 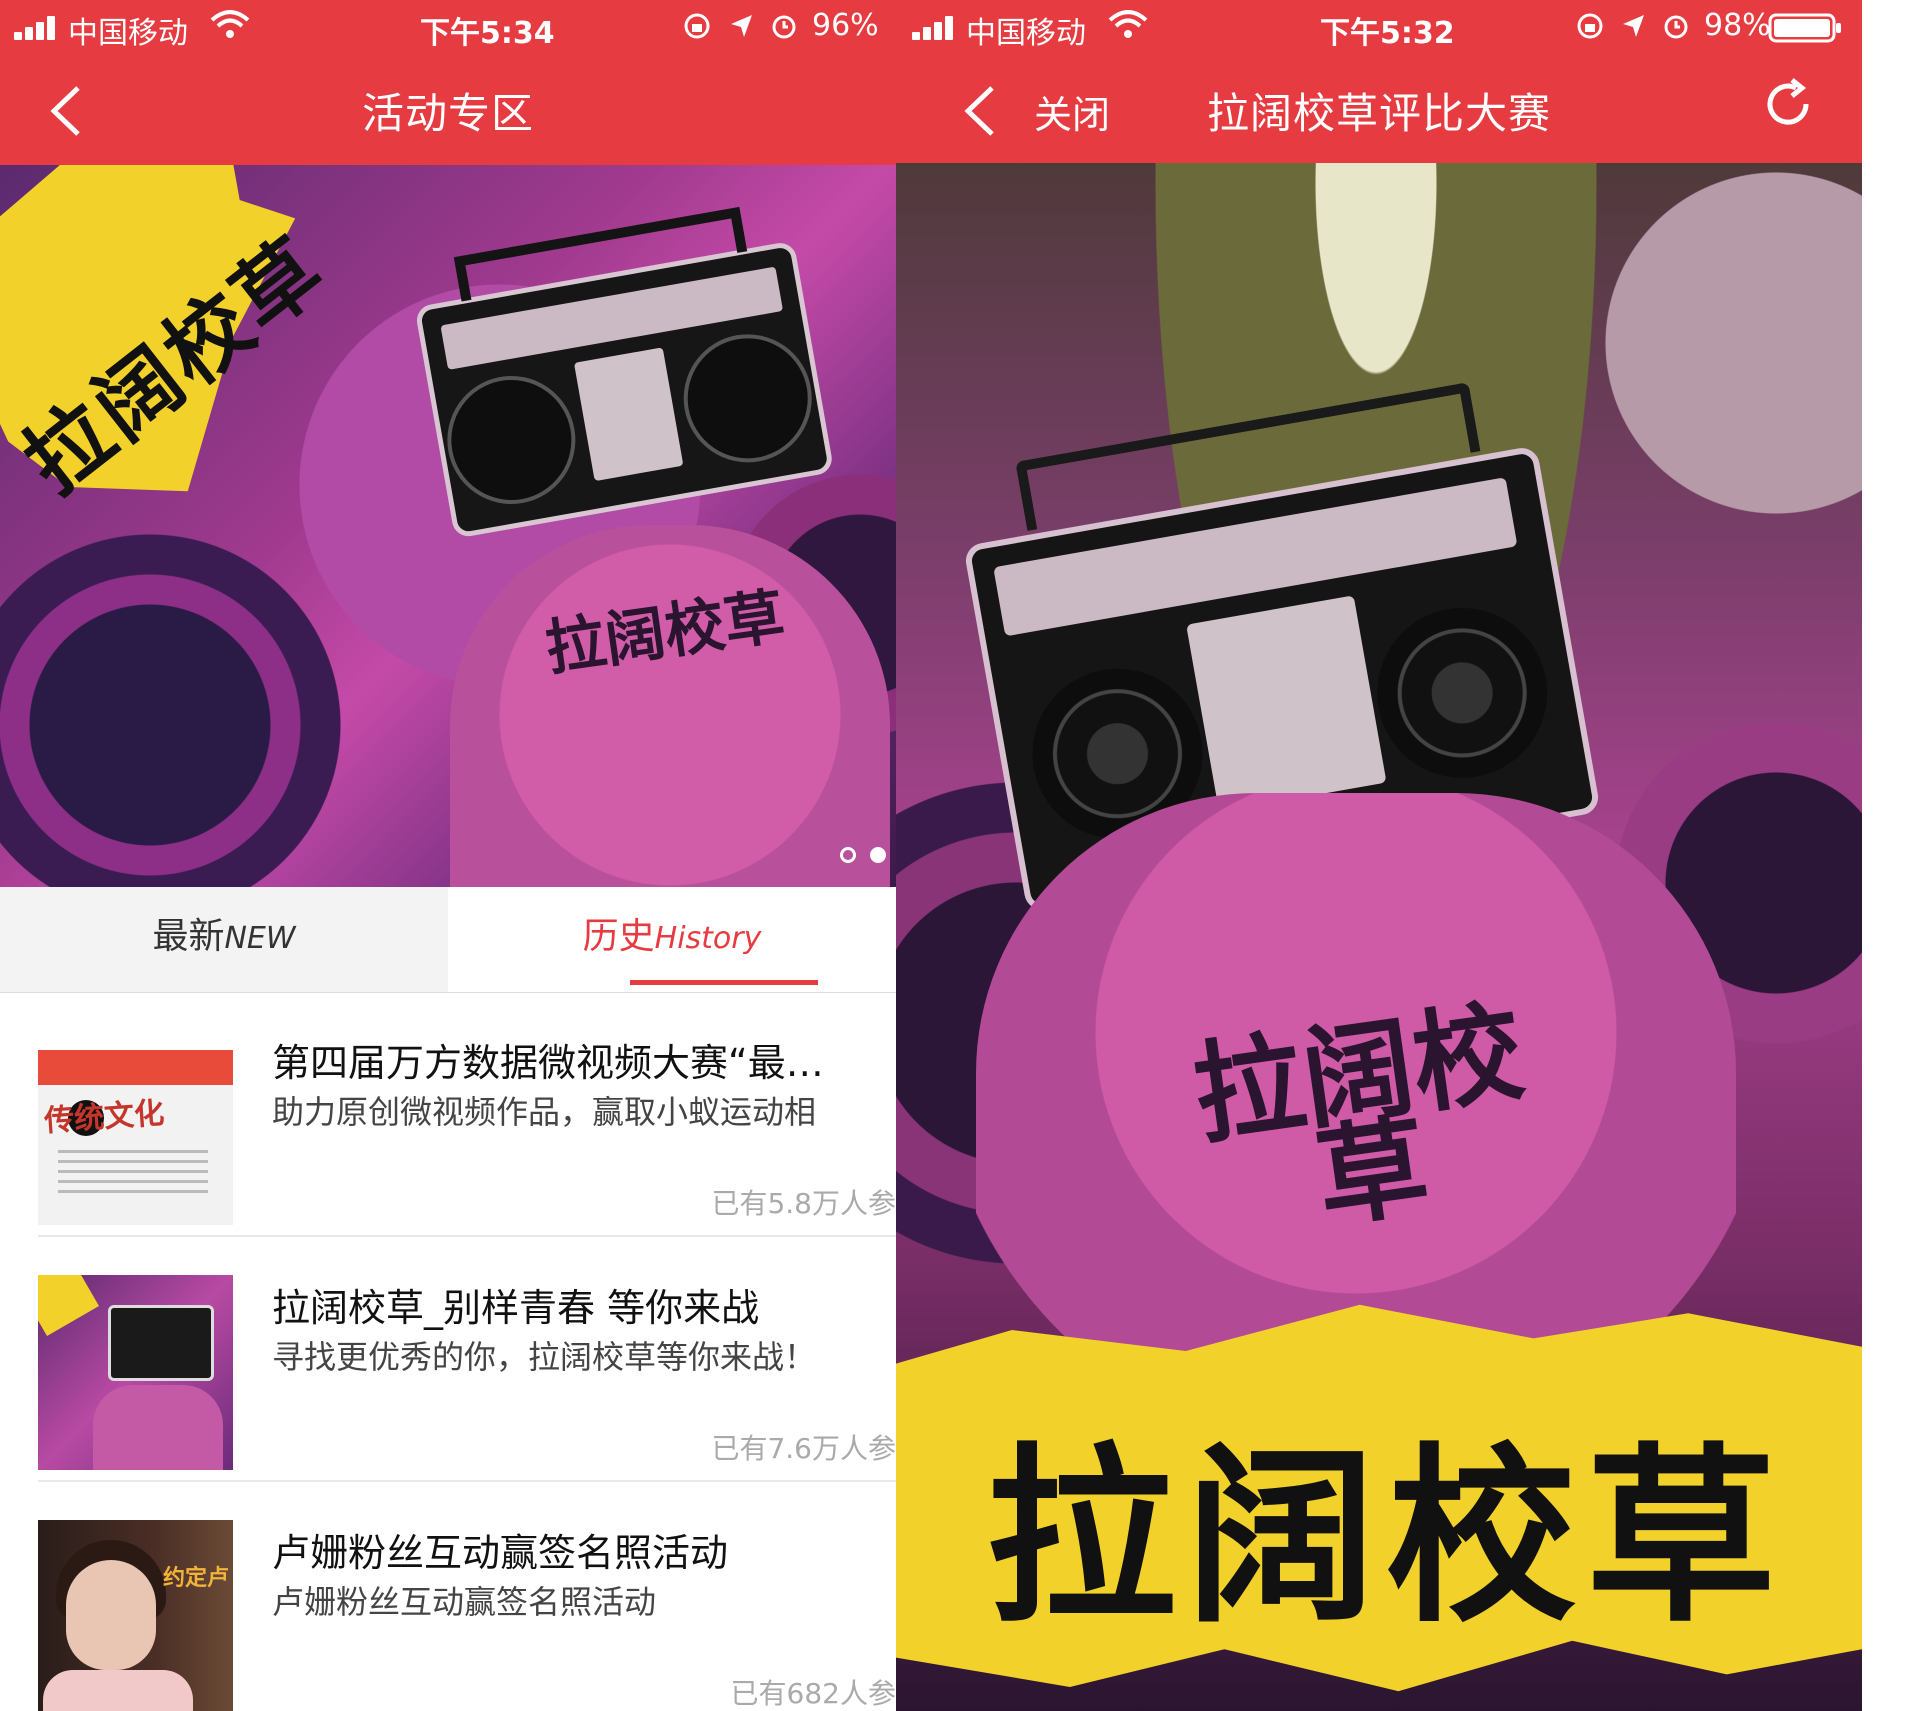 I want to click on refresh-icon, so click(x=1788, y=104).